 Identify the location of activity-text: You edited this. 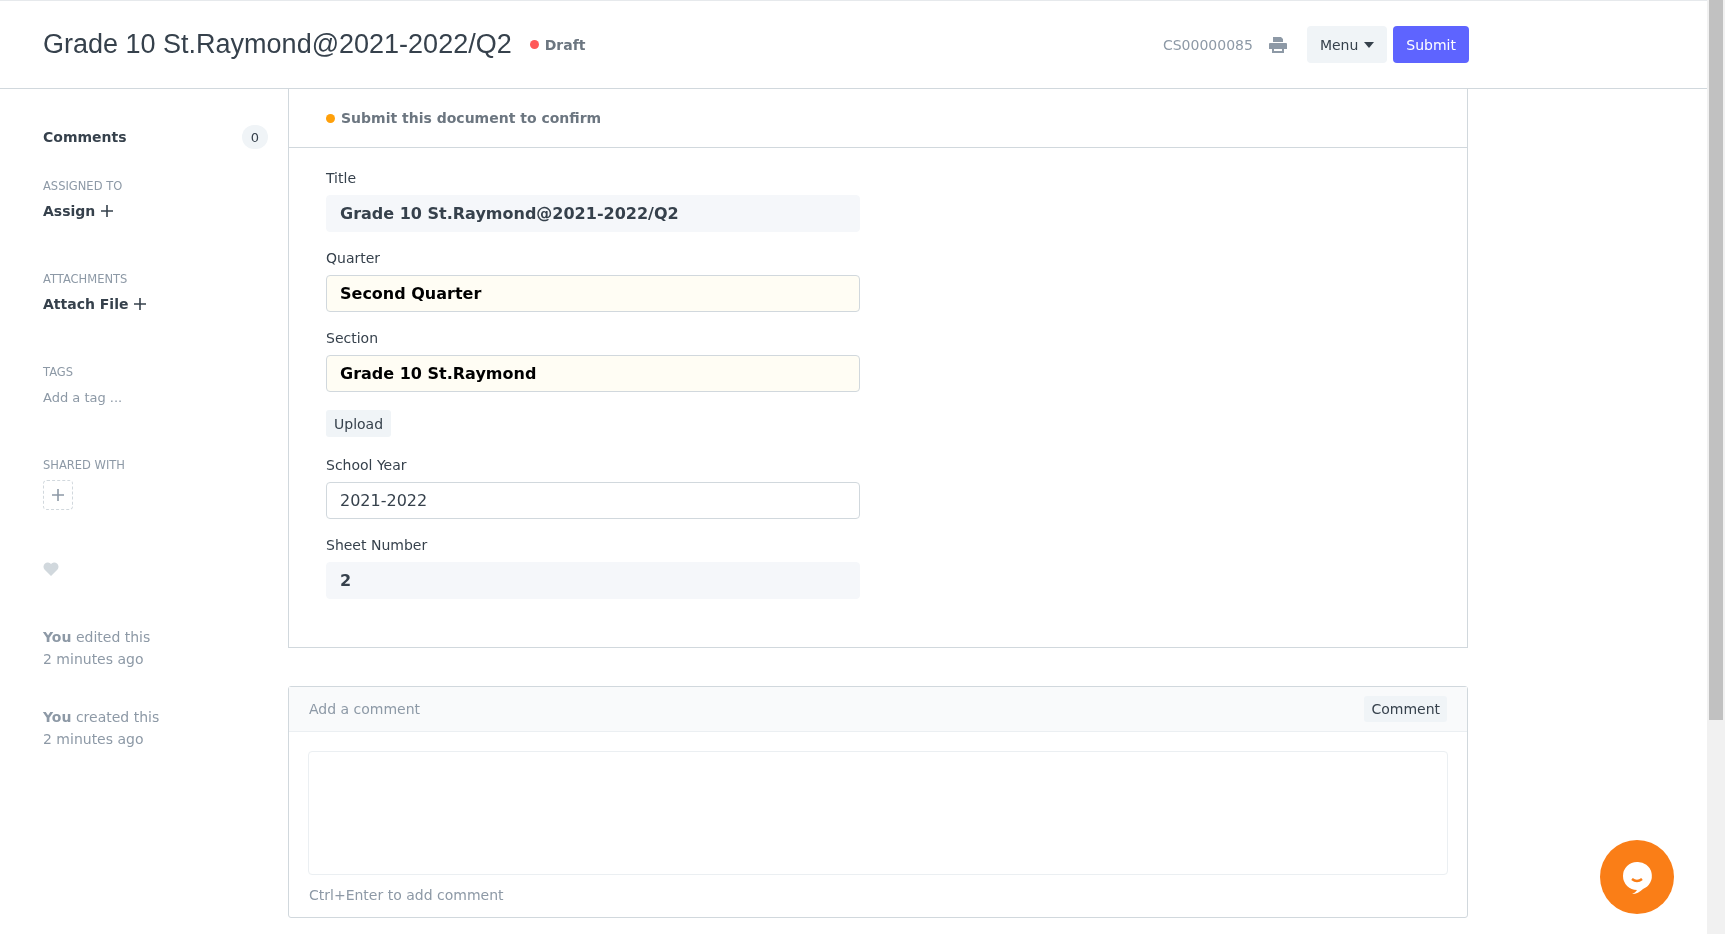
(97, 637).